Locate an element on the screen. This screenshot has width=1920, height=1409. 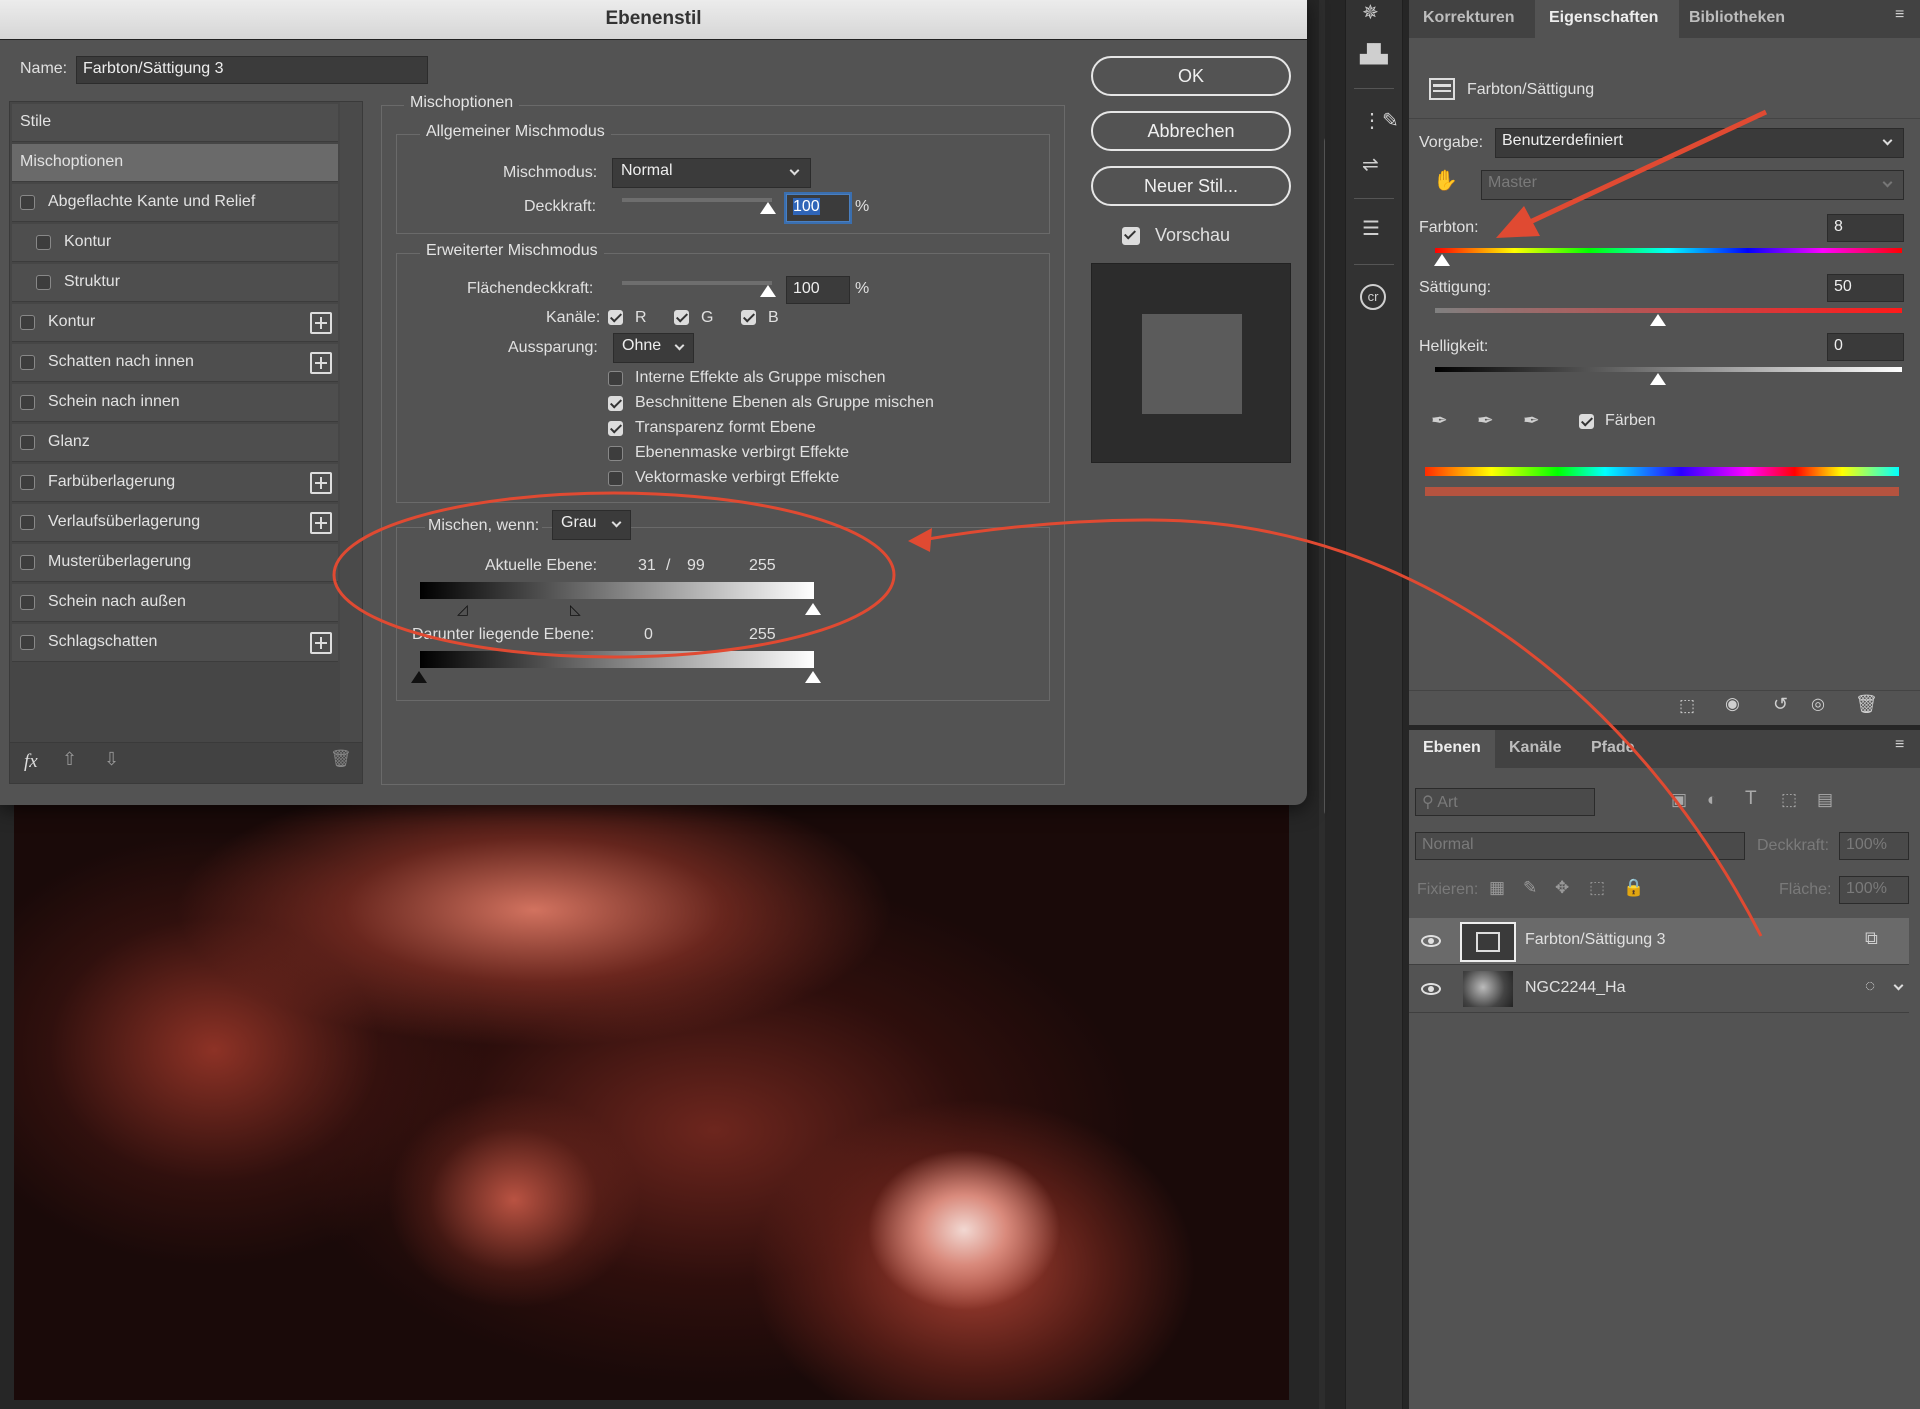
annotation-straight-arrow is located at coordinates (1648, 167).